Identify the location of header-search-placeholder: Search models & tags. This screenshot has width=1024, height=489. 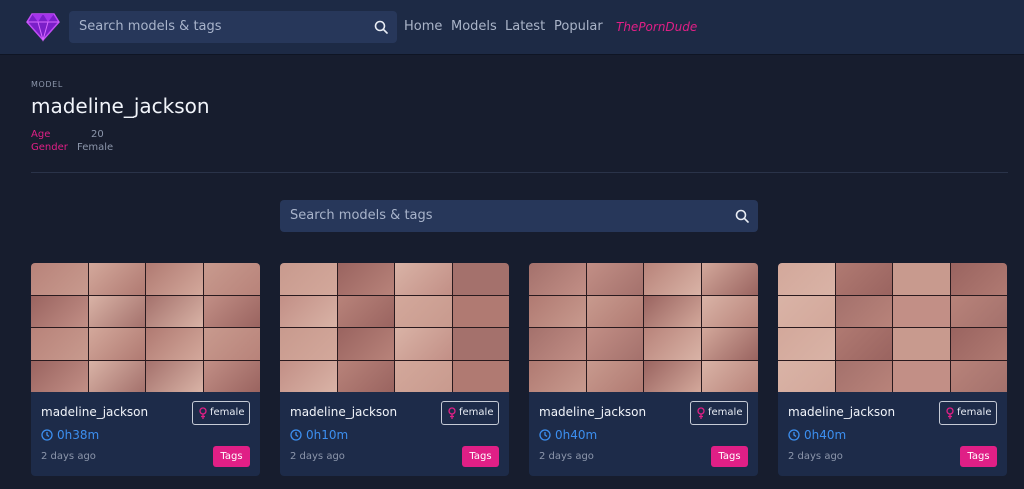
(150, 26).